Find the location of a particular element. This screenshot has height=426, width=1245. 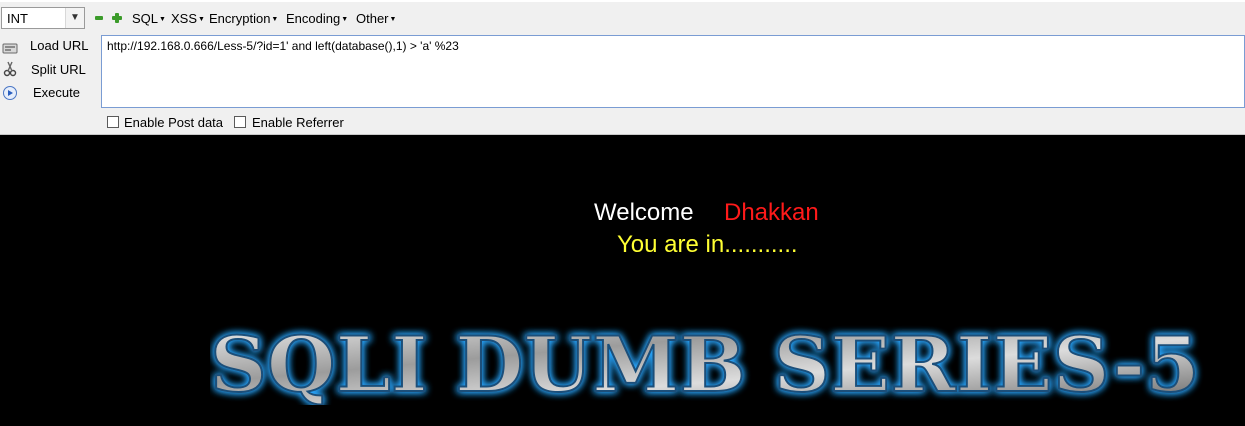

menu-sql-label: SQL is located at coordinates (145, 18).